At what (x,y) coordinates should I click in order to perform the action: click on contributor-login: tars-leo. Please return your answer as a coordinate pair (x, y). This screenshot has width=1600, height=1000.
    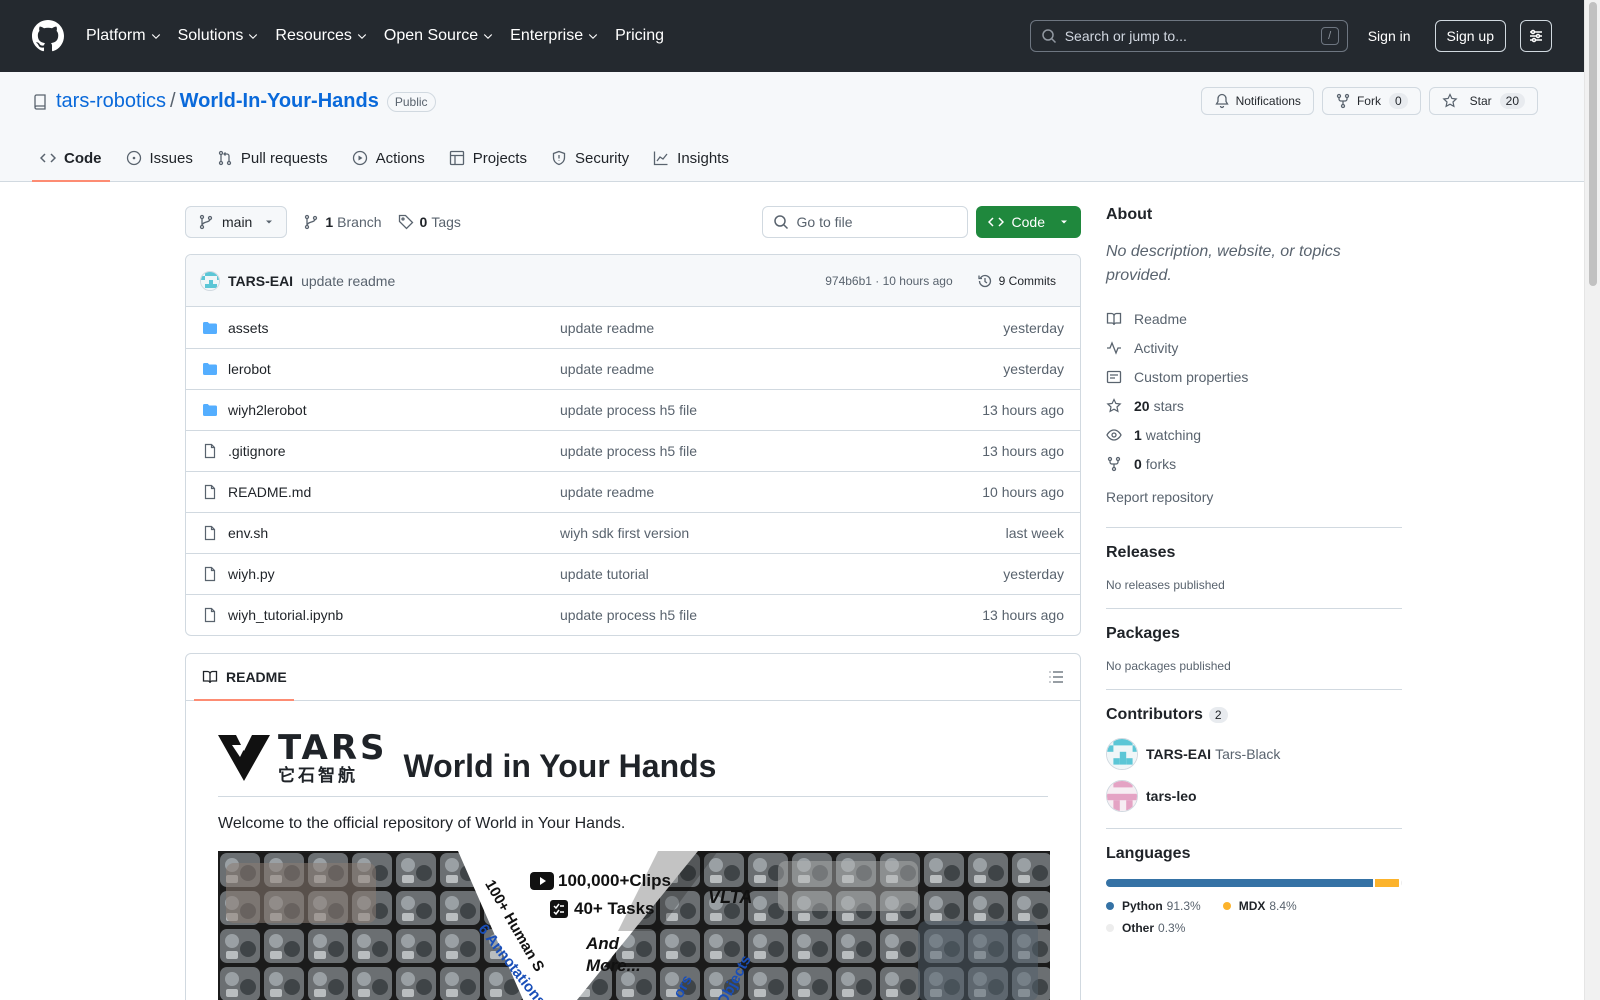
    Looking at the image, I should click on (1171, 796).